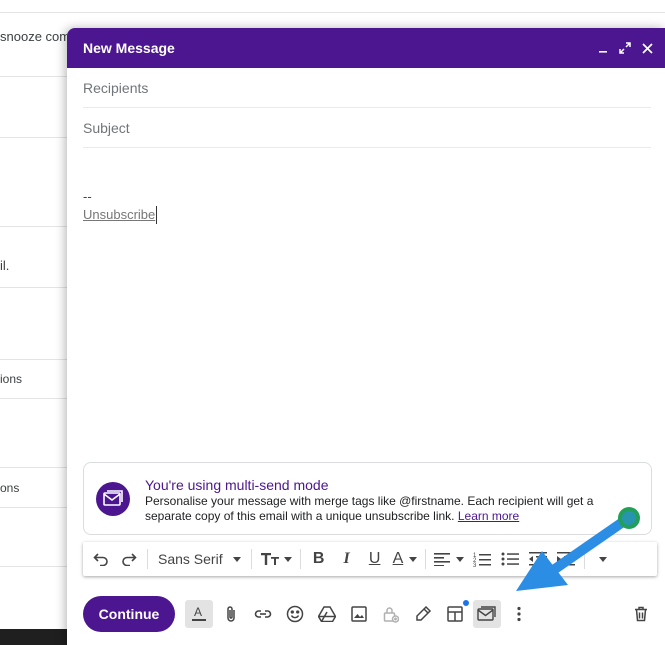  What do you see at coordinates (129, 559) in the screenshot?
I see `redo-icon` at bounding box center [129, 559].